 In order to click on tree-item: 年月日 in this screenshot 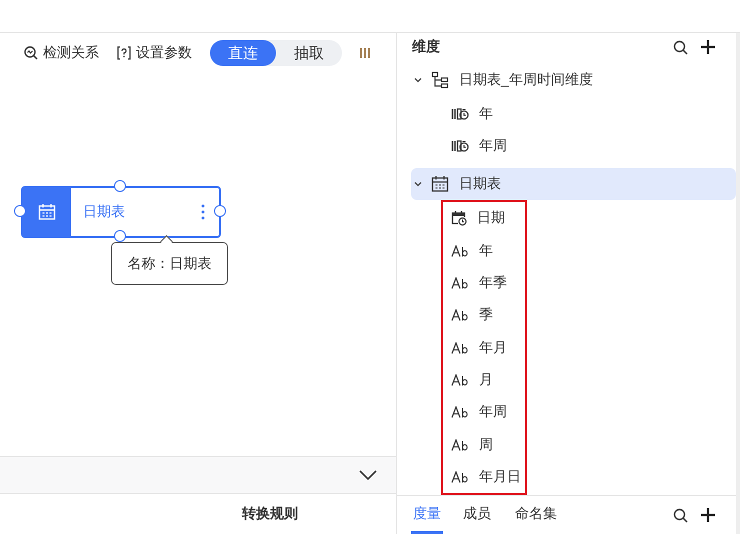, I will do `click(488, 476)`.